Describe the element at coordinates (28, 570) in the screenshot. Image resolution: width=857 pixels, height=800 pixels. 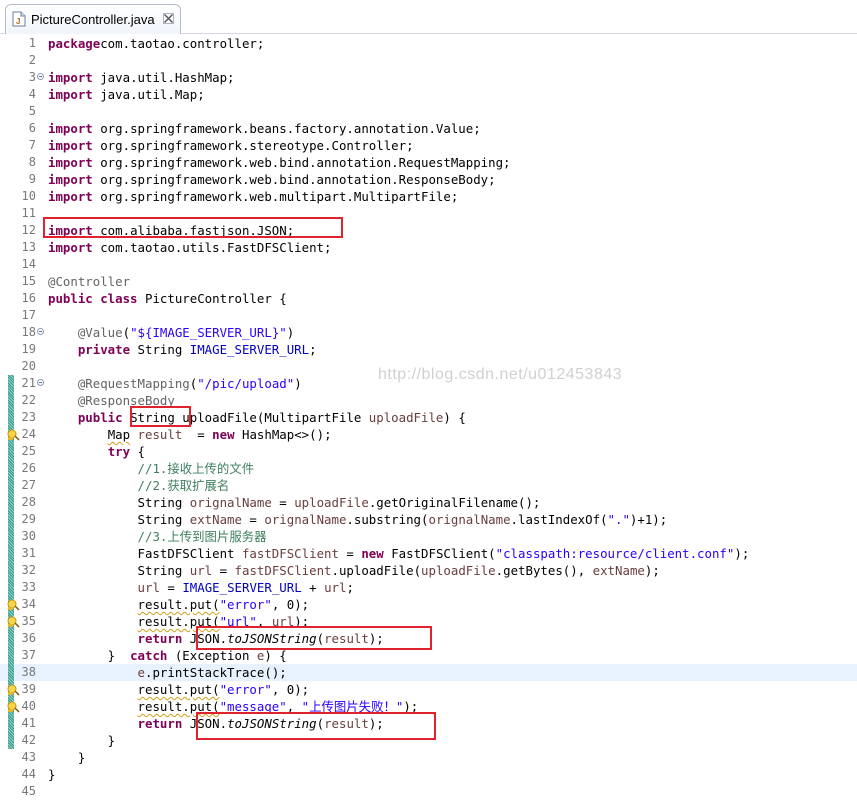
I see `line-number: 32` at that location.